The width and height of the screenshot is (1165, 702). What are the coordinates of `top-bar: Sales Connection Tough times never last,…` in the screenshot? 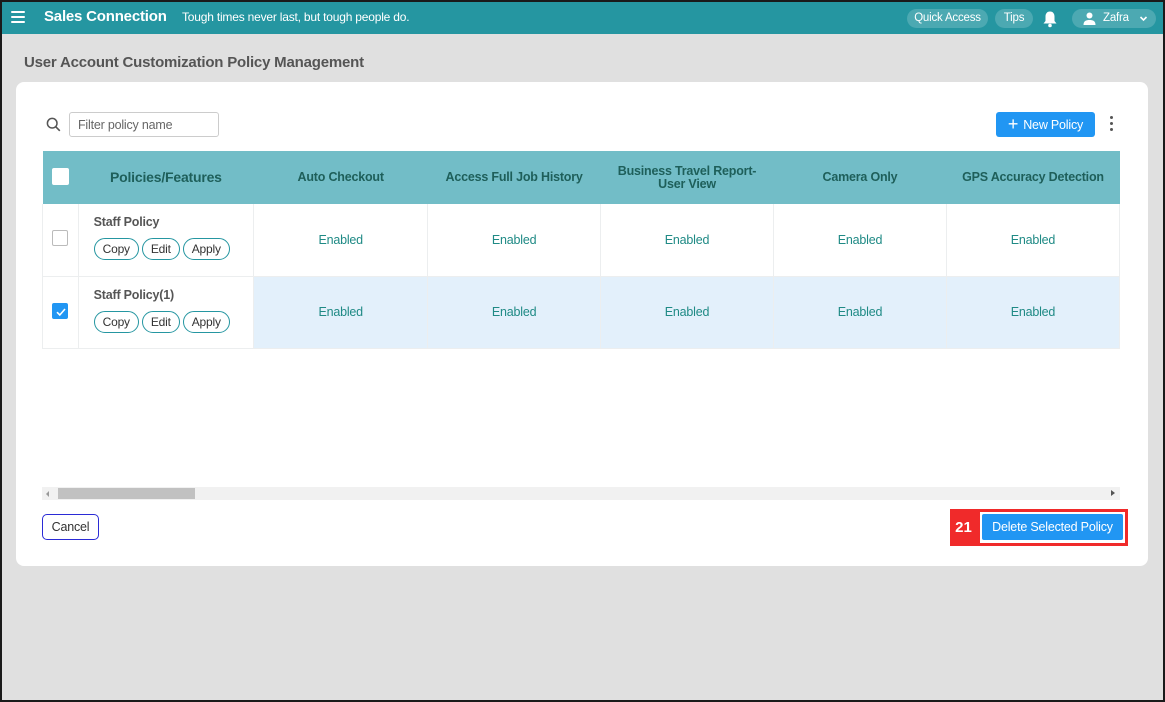 It's located at (582, 17).